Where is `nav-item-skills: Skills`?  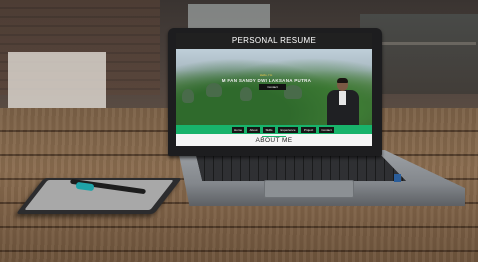
nav-item-skills: Skills is located at coordinates (269, 129).